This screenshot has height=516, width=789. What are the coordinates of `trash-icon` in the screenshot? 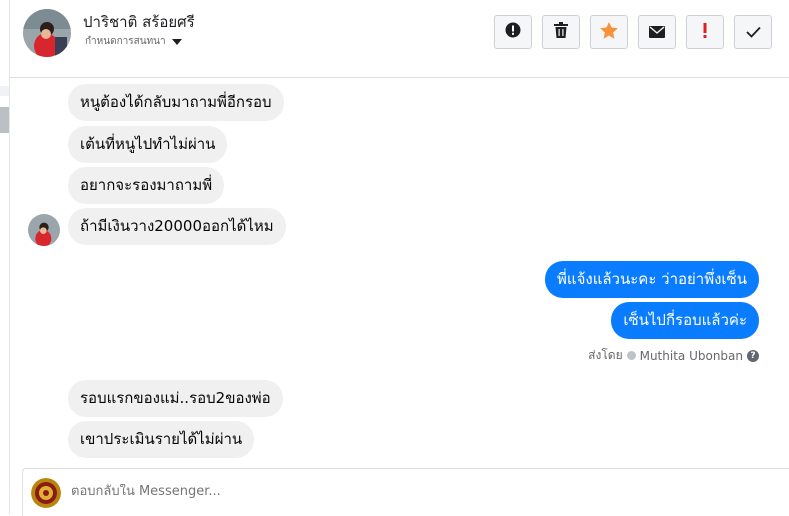 It's located at (561, 32).